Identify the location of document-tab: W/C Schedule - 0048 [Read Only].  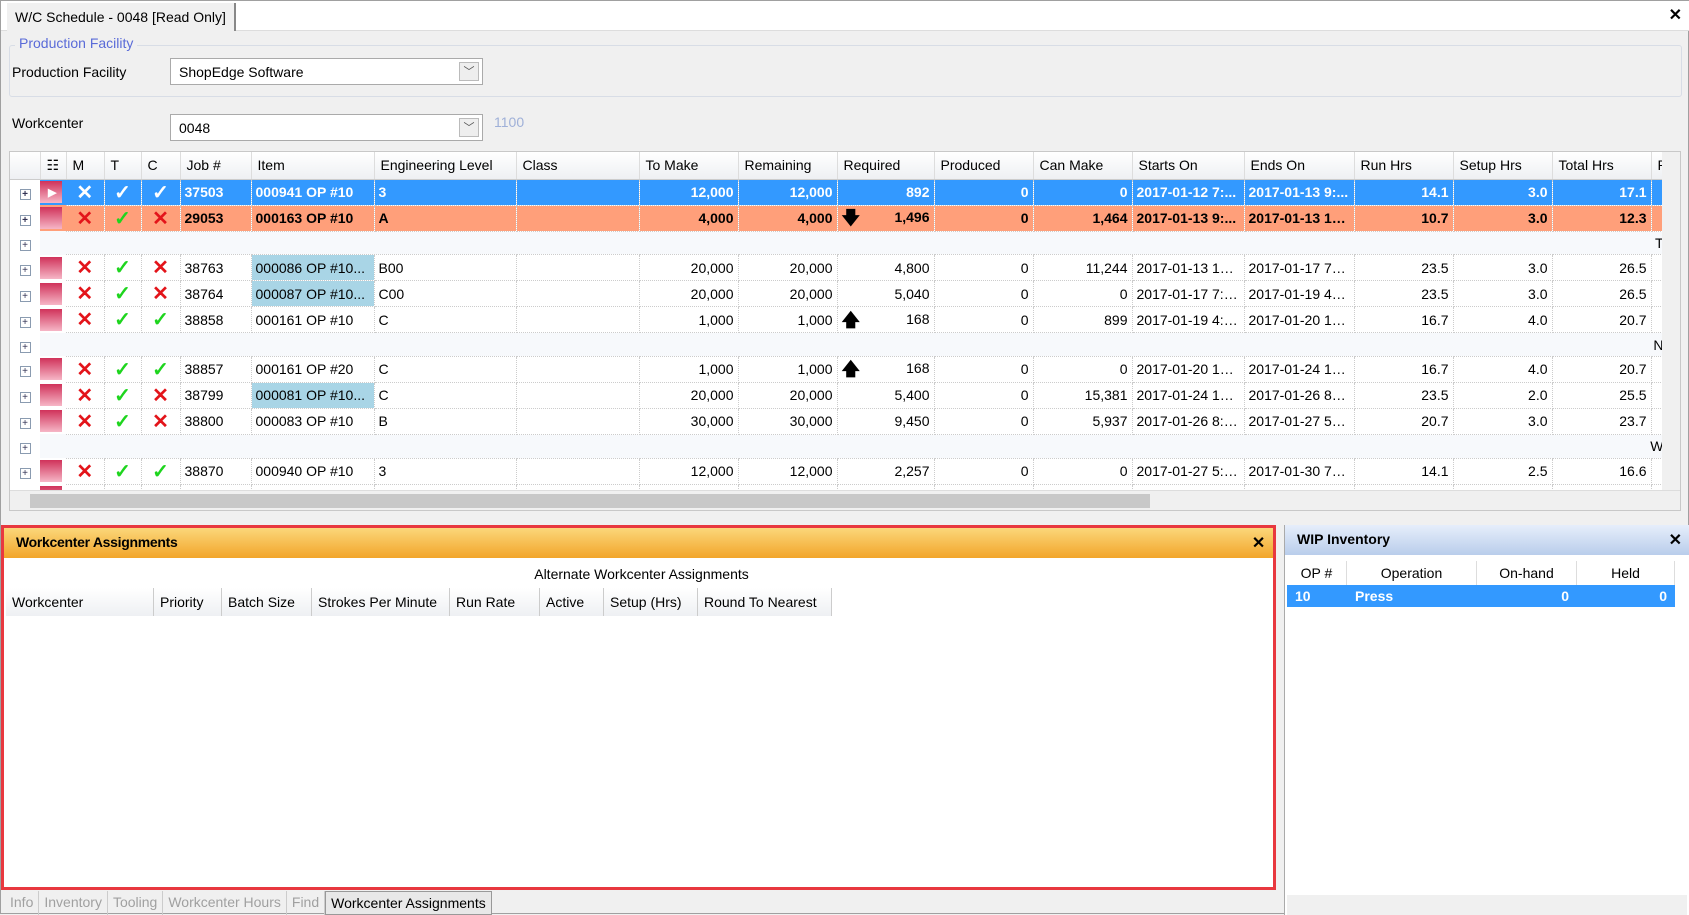
(121, 17).